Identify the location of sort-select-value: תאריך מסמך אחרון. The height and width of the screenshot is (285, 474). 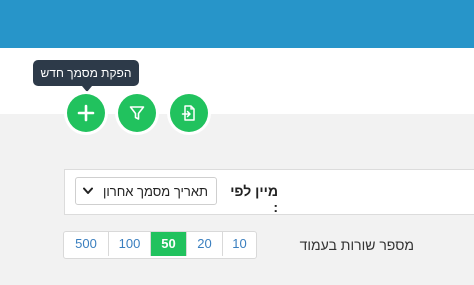
(155, 191).